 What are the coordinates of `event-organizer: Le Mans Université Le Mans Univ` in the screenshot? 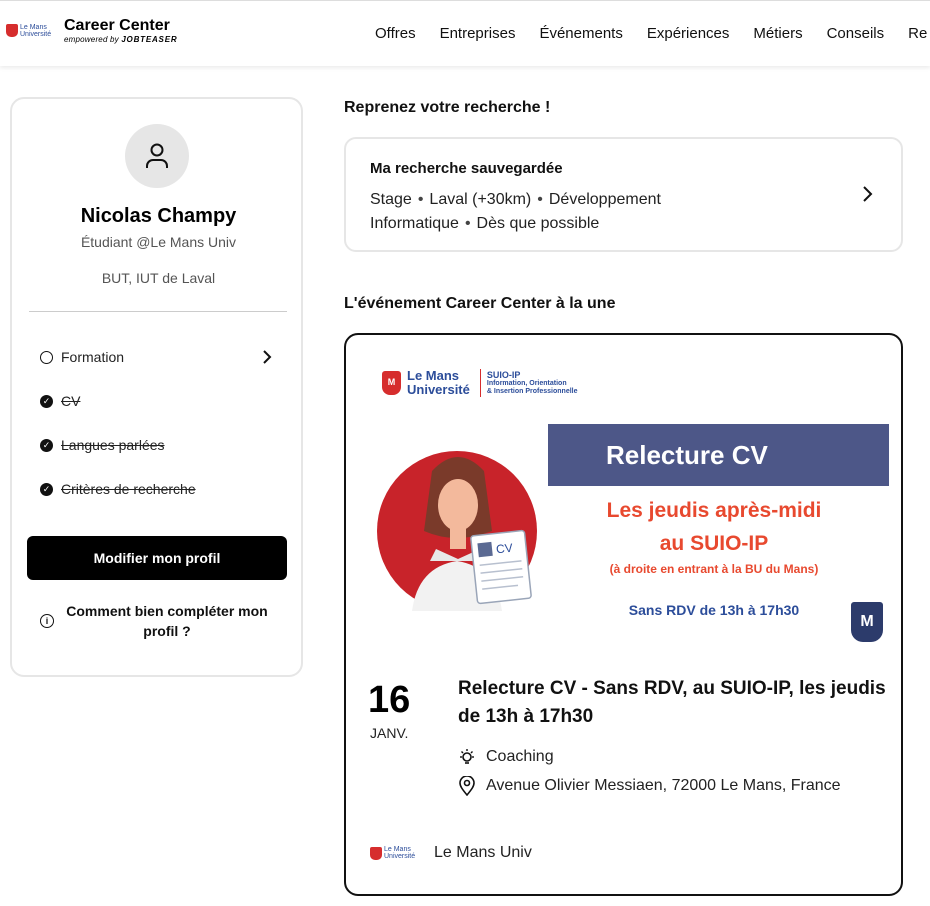 It's located at (451, 853).